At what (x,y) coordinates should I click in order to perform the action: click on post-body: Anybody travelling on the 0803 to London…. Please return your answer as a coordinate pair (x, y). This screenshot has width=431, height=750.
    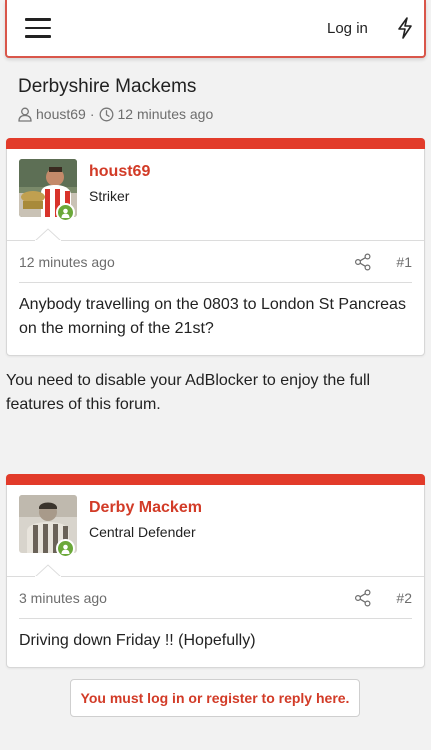
    Looking at the image, I should click on (212, 316).